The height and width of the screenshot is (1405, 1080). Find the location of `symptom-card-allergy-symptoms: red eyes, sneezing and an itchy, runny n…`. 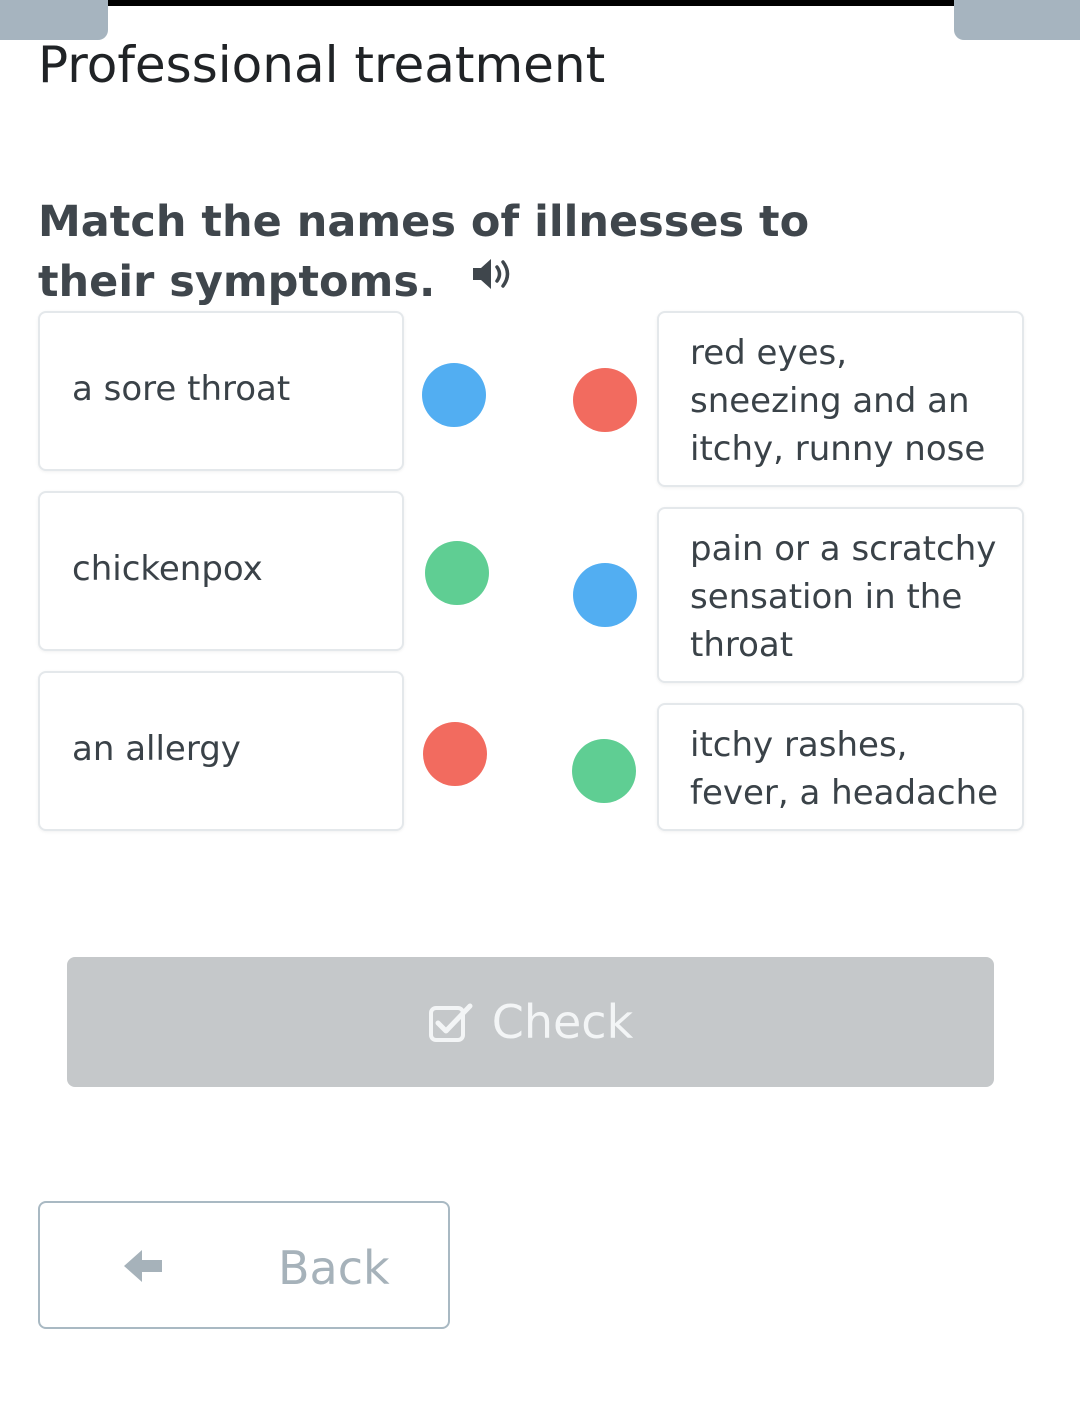

symptom-card-allergy-symptoms: red eyes, sneezing and an itchy, runny n… is located at coordinates (840, 399).